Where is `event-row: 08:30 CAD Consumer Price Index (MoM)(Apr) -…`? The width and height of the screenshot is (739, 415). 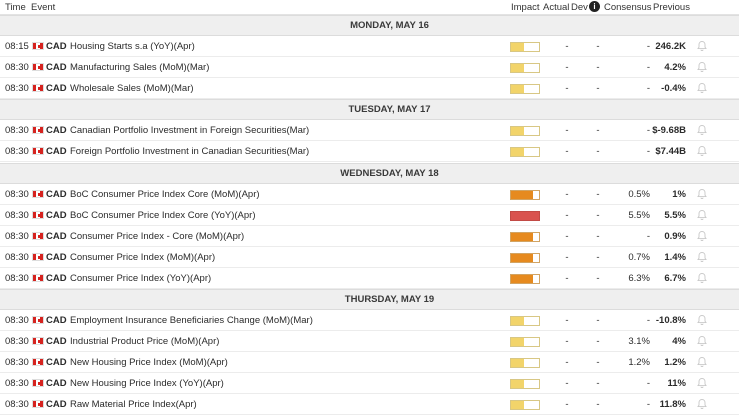 event-row: 08:30 CAD Consumer Price Index (MoM)(Apr) -… is located at coordinates (369, 257).